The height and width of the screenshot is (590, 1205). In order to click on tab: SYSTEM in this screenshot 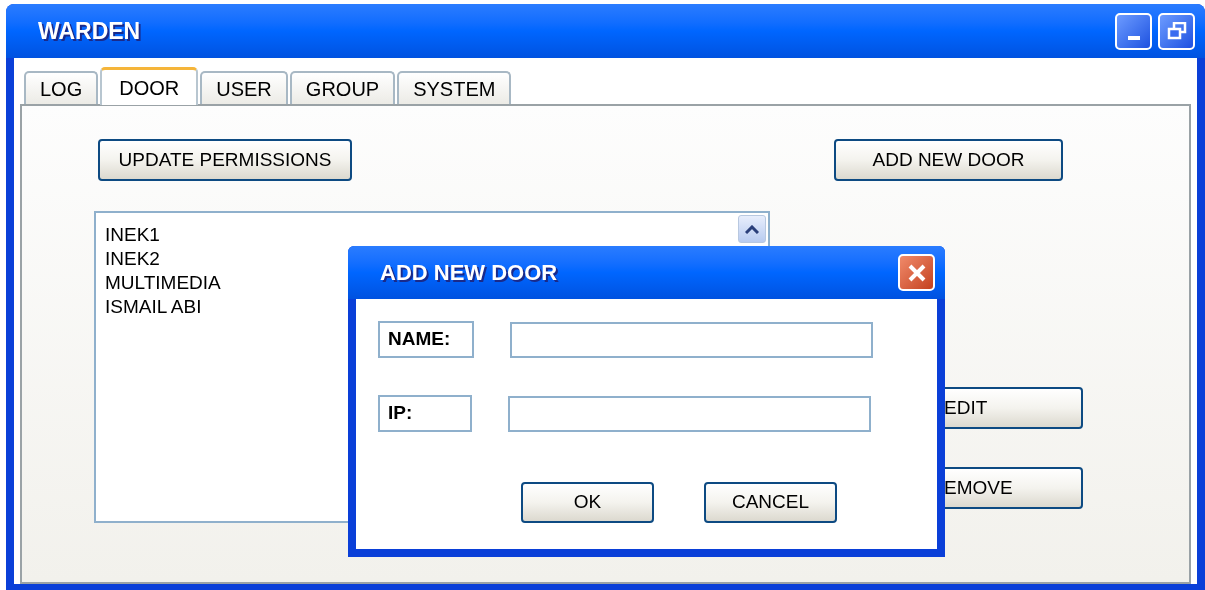, I will do `click(454, 87)`.